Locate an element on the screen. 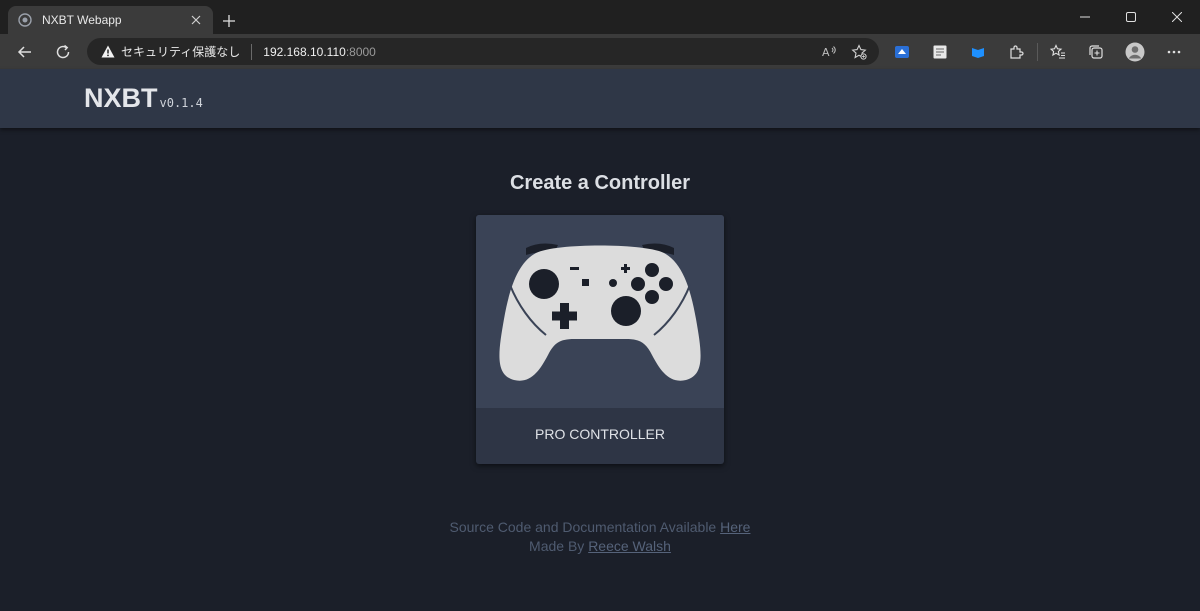  address-bar: セキュリティ保護なし 192.168.10.110 :8000 A is located at coordinates (483, 51).